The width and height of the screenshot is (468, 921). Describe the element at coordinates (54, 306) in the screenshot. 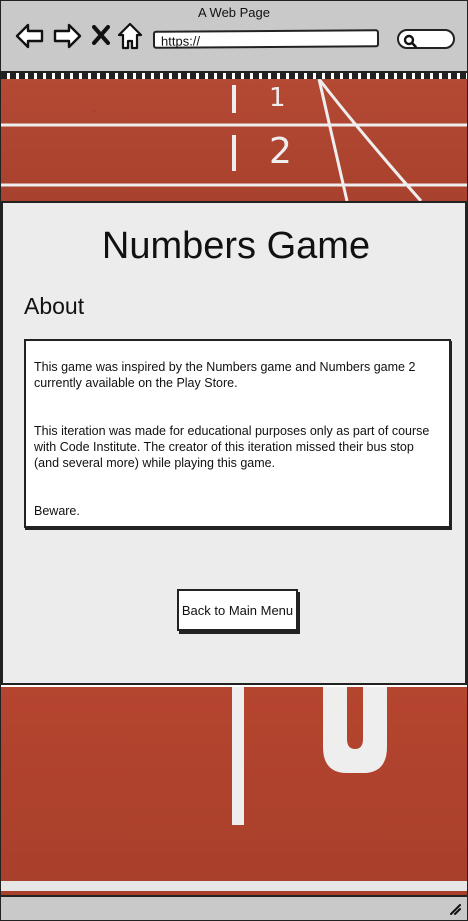

I see `about-heading: About` at that location.